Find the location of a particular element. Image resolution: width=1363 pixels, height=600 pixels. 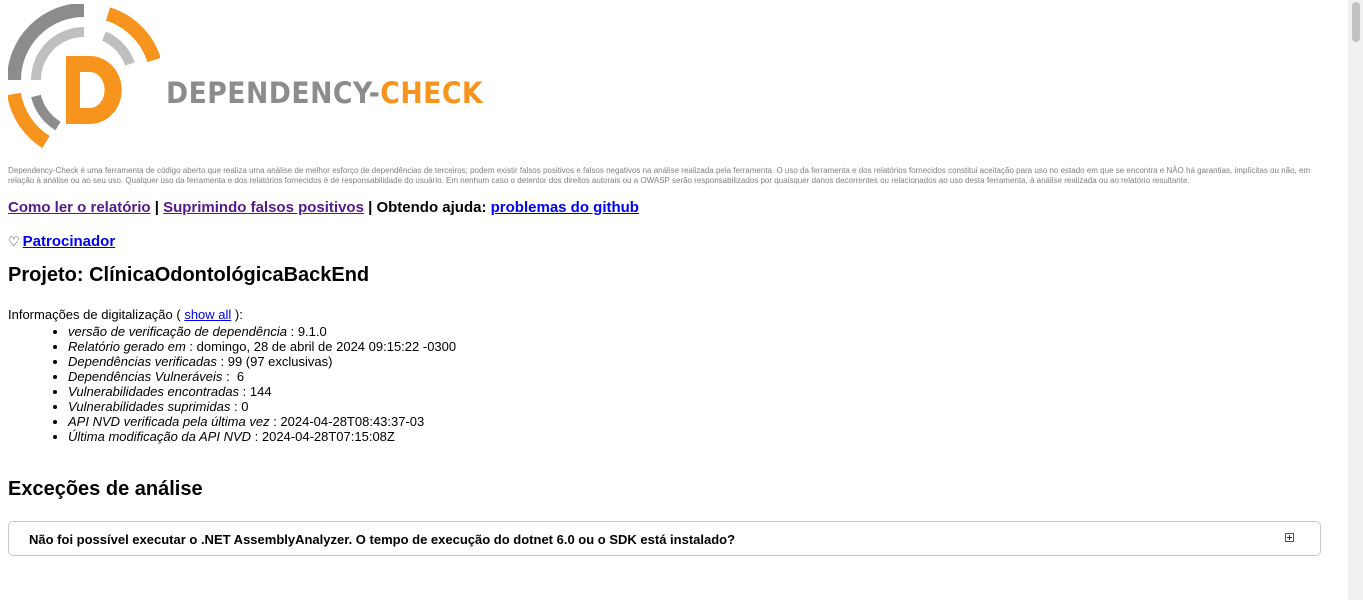

info-label: Relatório gerado em is located at coordinates (127, 346).